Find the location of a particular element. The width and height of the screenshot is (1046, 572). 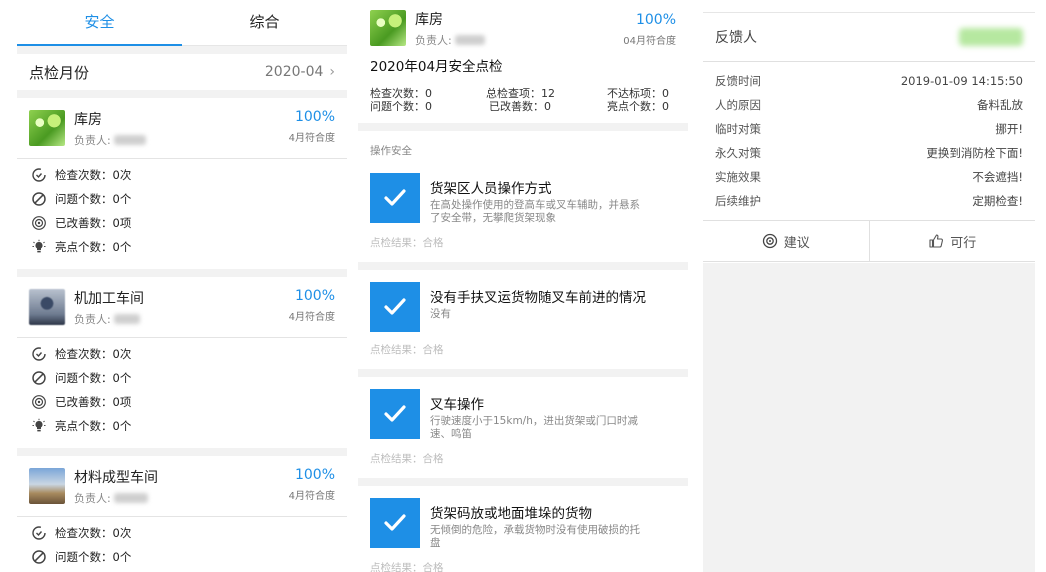

detail-key: 临时对策 is located at coordinates (738, 129).